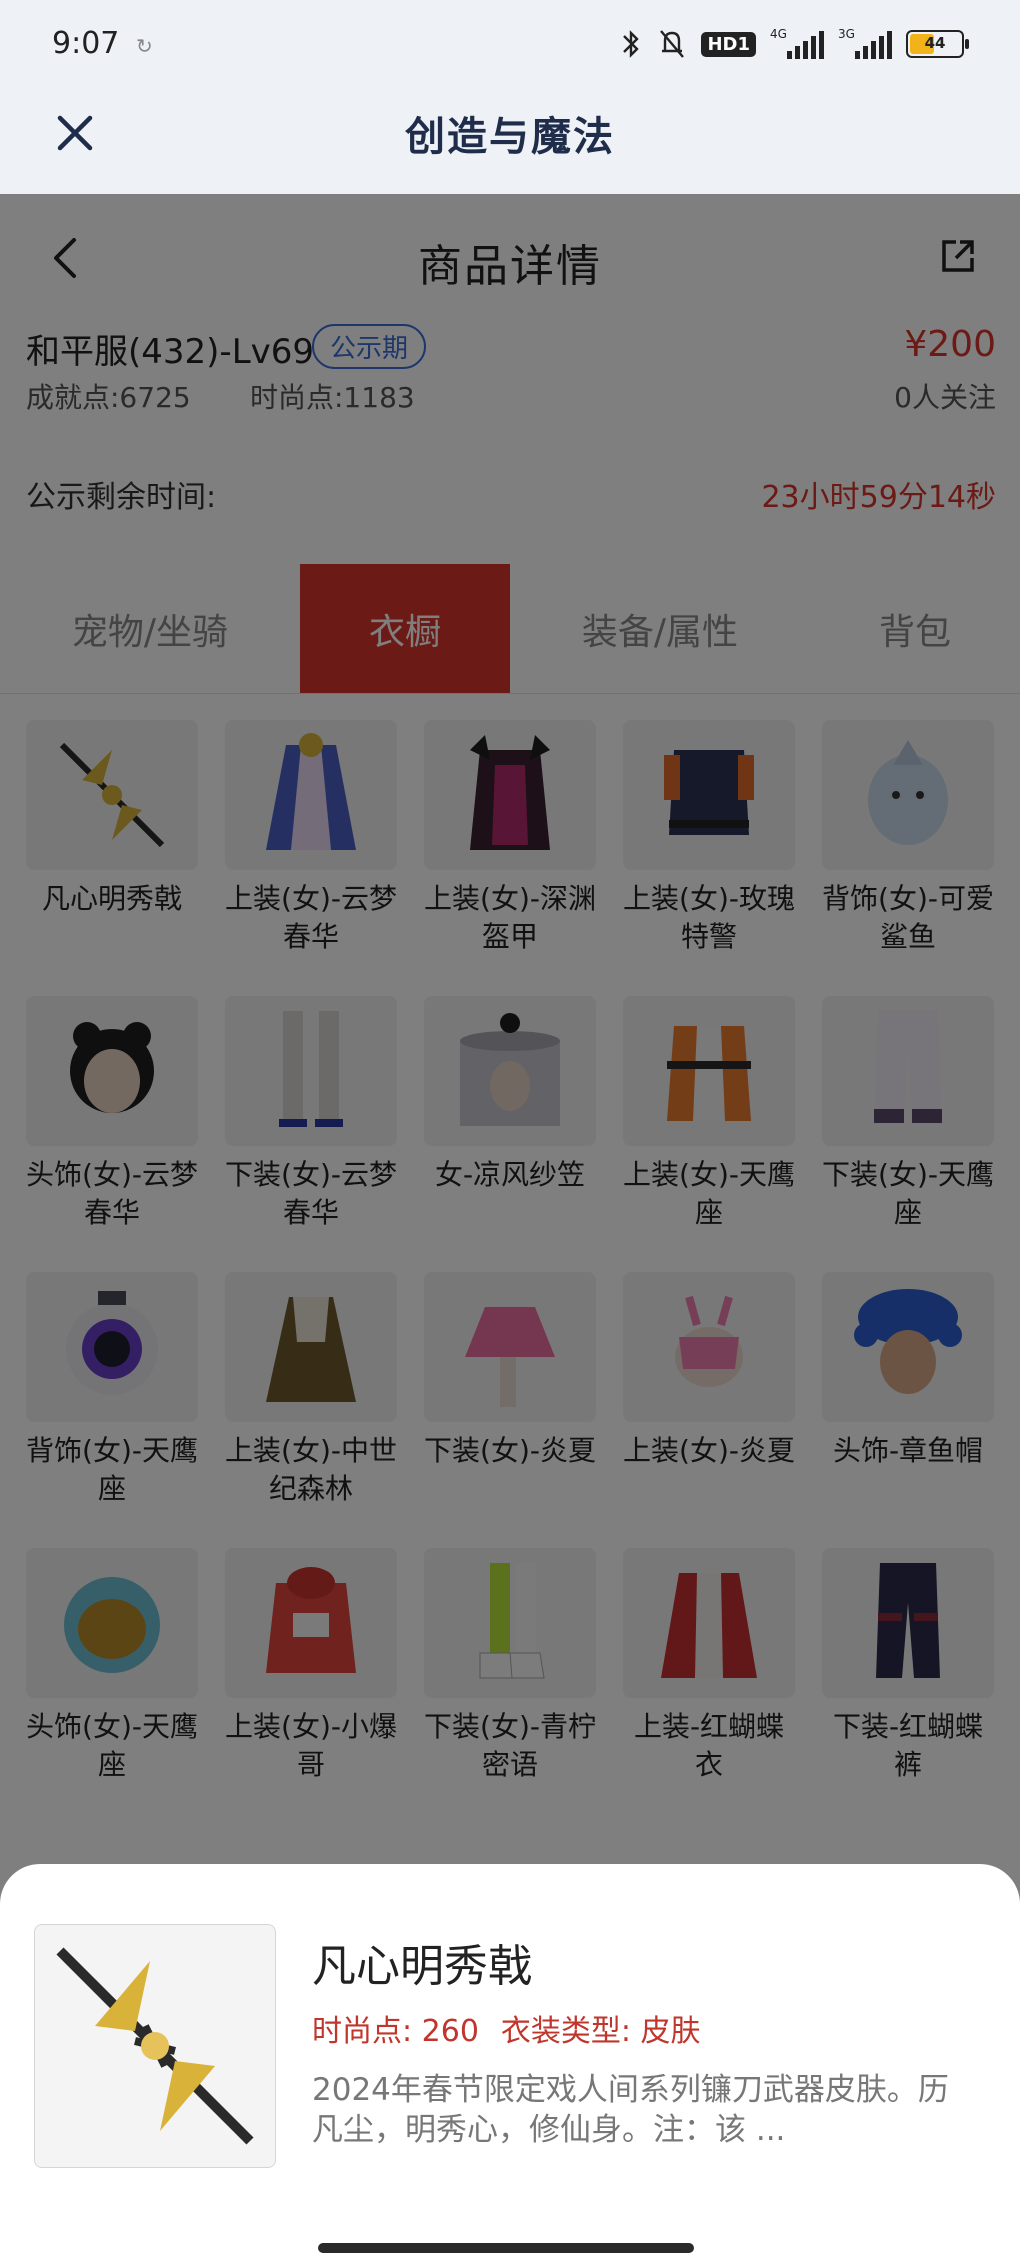 The width and height of the screenshot is (1020, 2267). I want to click on status-icons: HD1 4G 3G 44, so click(794, 44).